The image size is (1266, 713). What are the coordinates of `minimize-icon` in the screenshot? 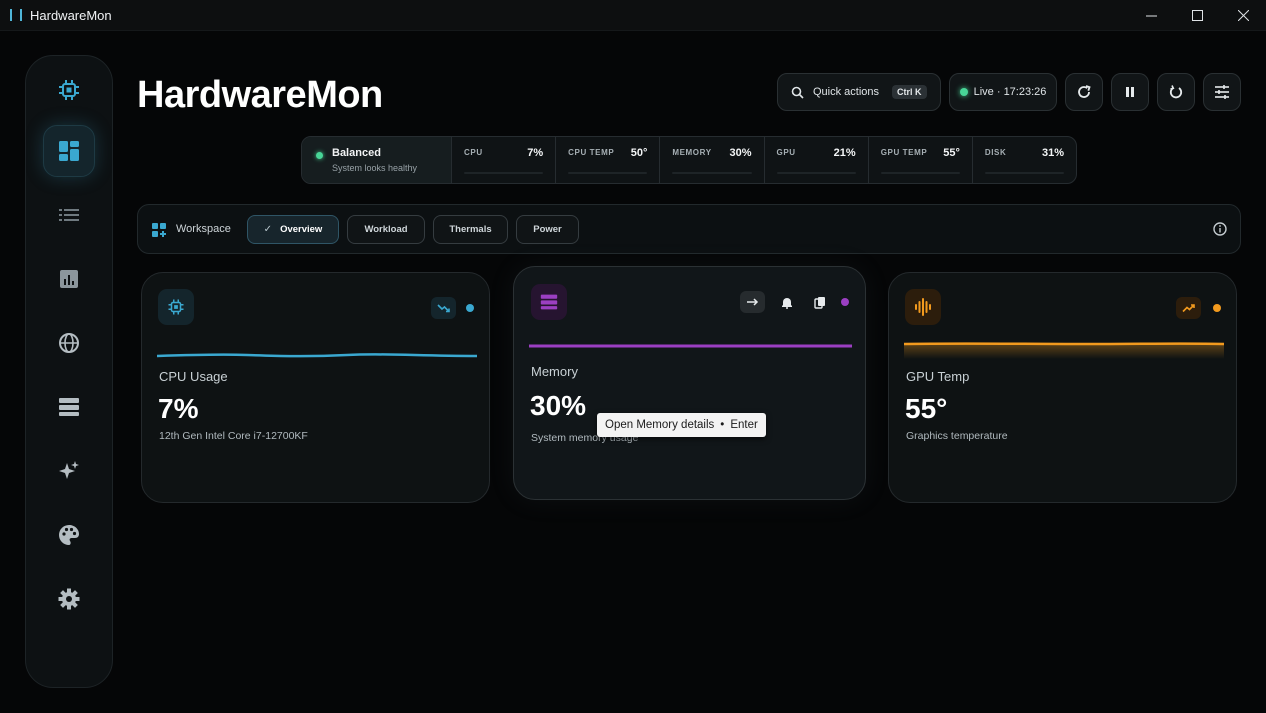 It's located at (1151, 16).